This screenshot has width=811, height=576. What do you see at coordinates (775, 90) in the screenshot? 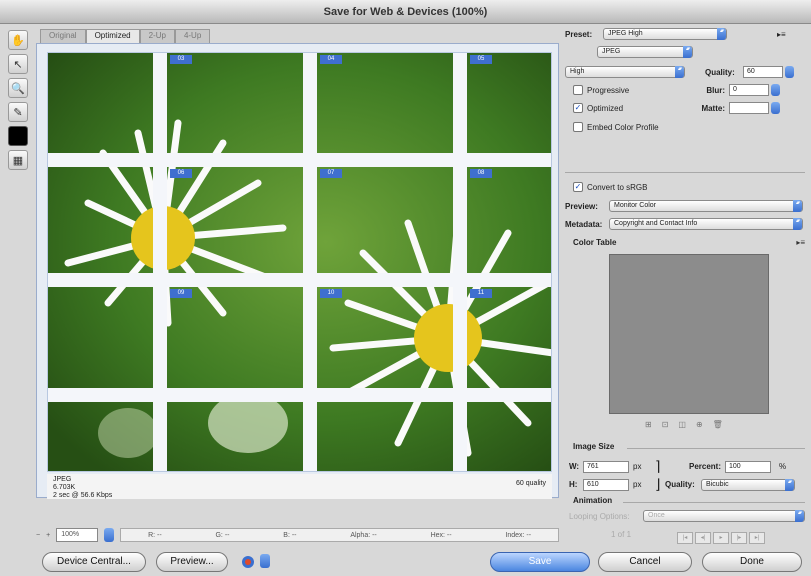
I see `blur-stepper` at bounding box center [775, 90].